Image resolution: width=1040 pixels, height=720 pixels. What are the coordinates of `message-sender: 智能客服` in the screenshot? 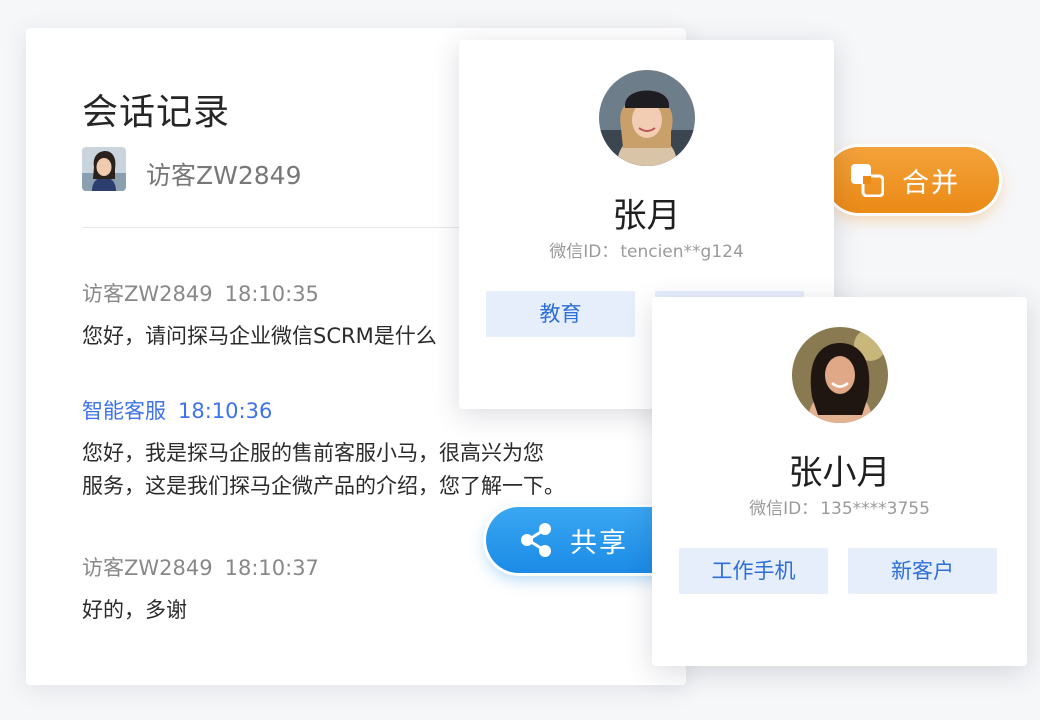 It's located at (124, 411).